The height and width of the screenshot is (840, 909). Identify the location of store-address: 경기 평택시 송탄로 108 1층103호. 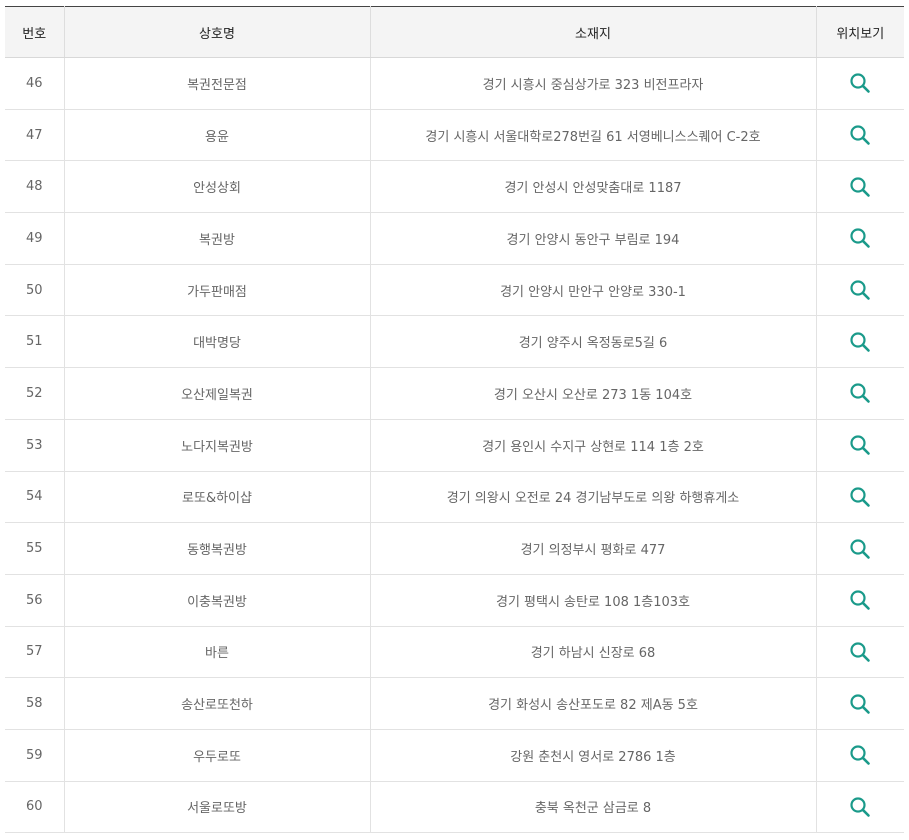
(592, 600).